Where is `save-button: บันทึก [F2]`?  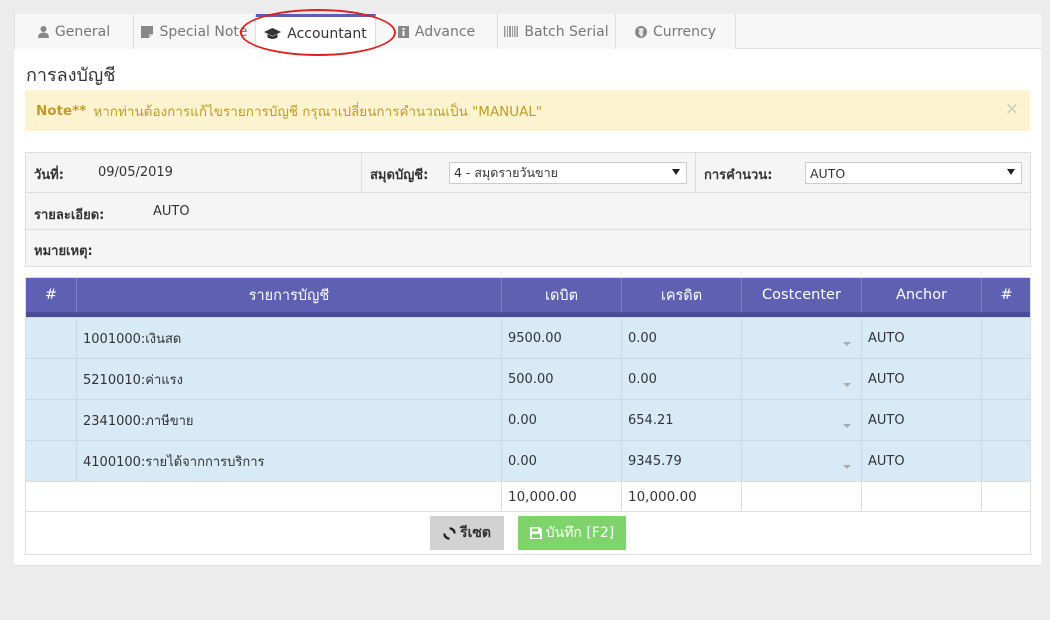 save-button: บันทึก [F2] is located at coordinates (572, 533).